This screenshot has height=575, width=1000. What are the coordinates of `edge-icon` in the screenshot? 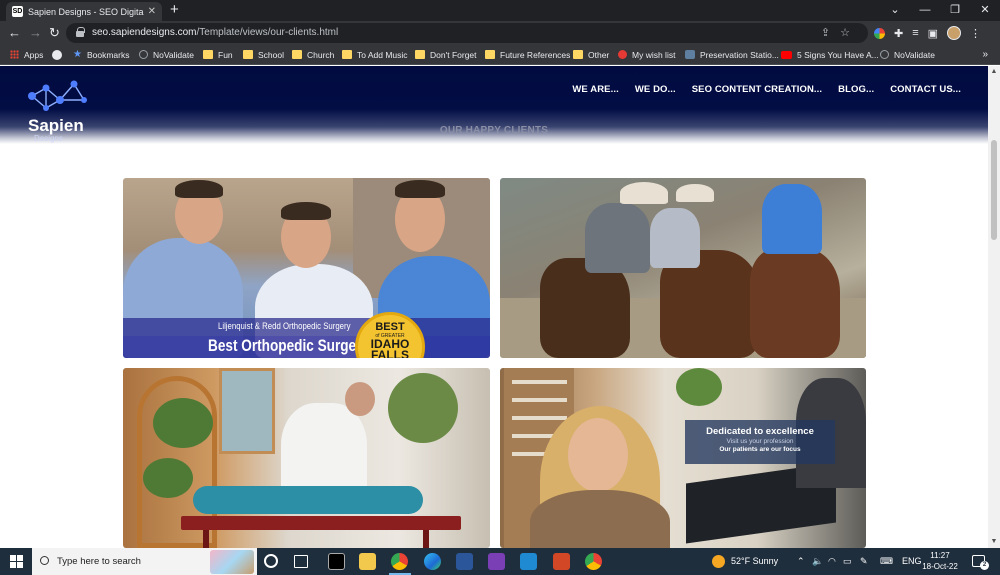 It's located at (432, 561).